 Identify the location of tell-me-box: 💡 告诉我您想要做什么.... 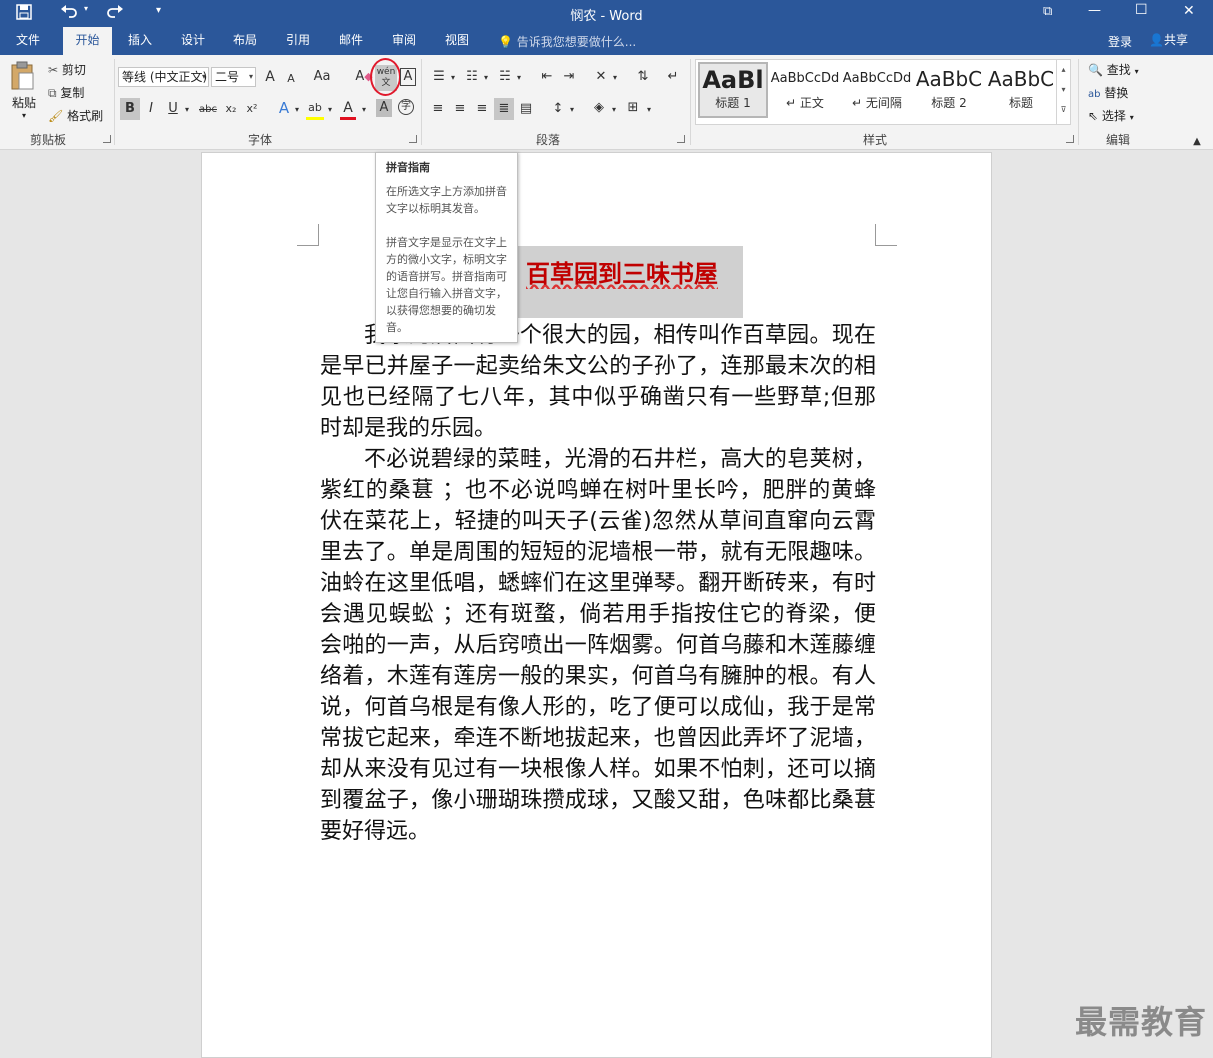
(583, 42).